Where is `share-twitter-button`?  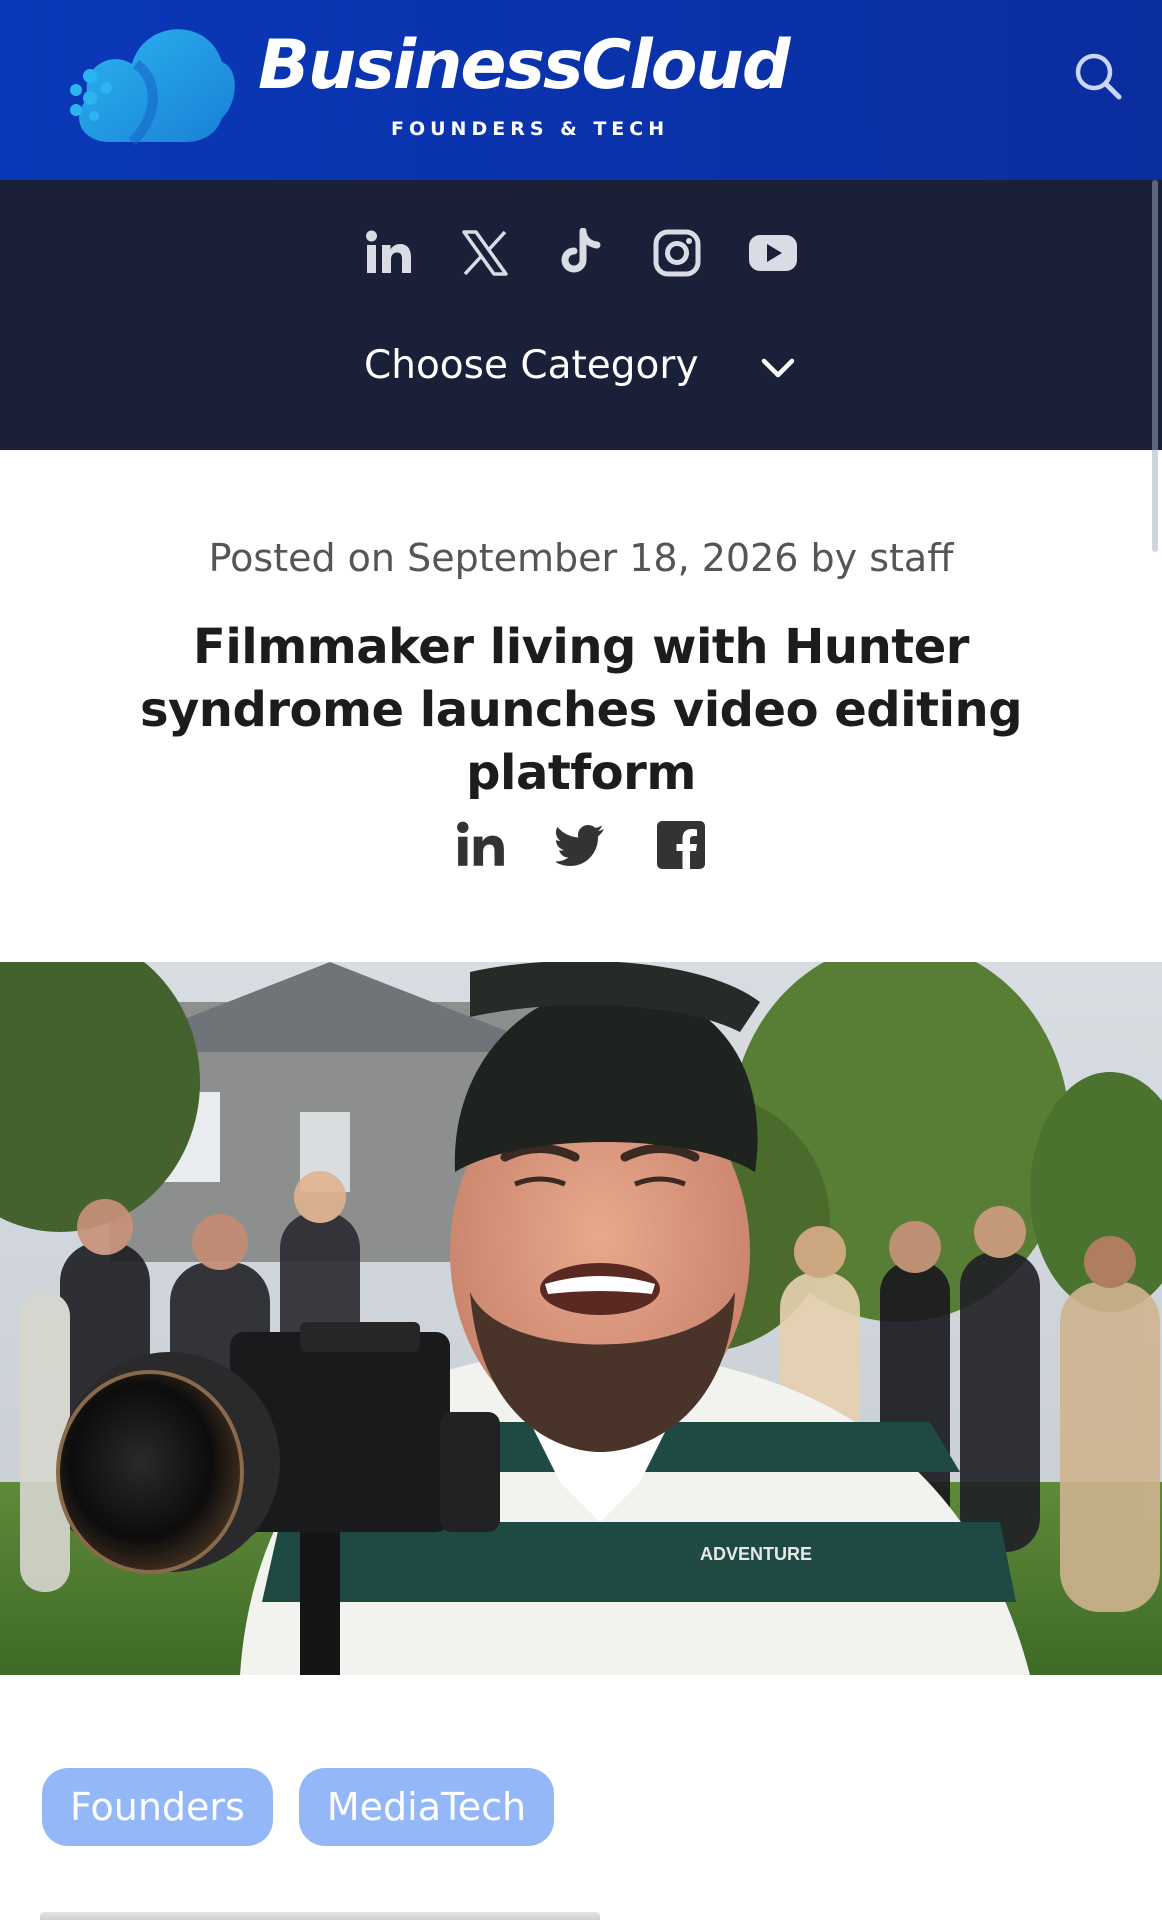 share-twitter-button is located at coordinates (581, 845).